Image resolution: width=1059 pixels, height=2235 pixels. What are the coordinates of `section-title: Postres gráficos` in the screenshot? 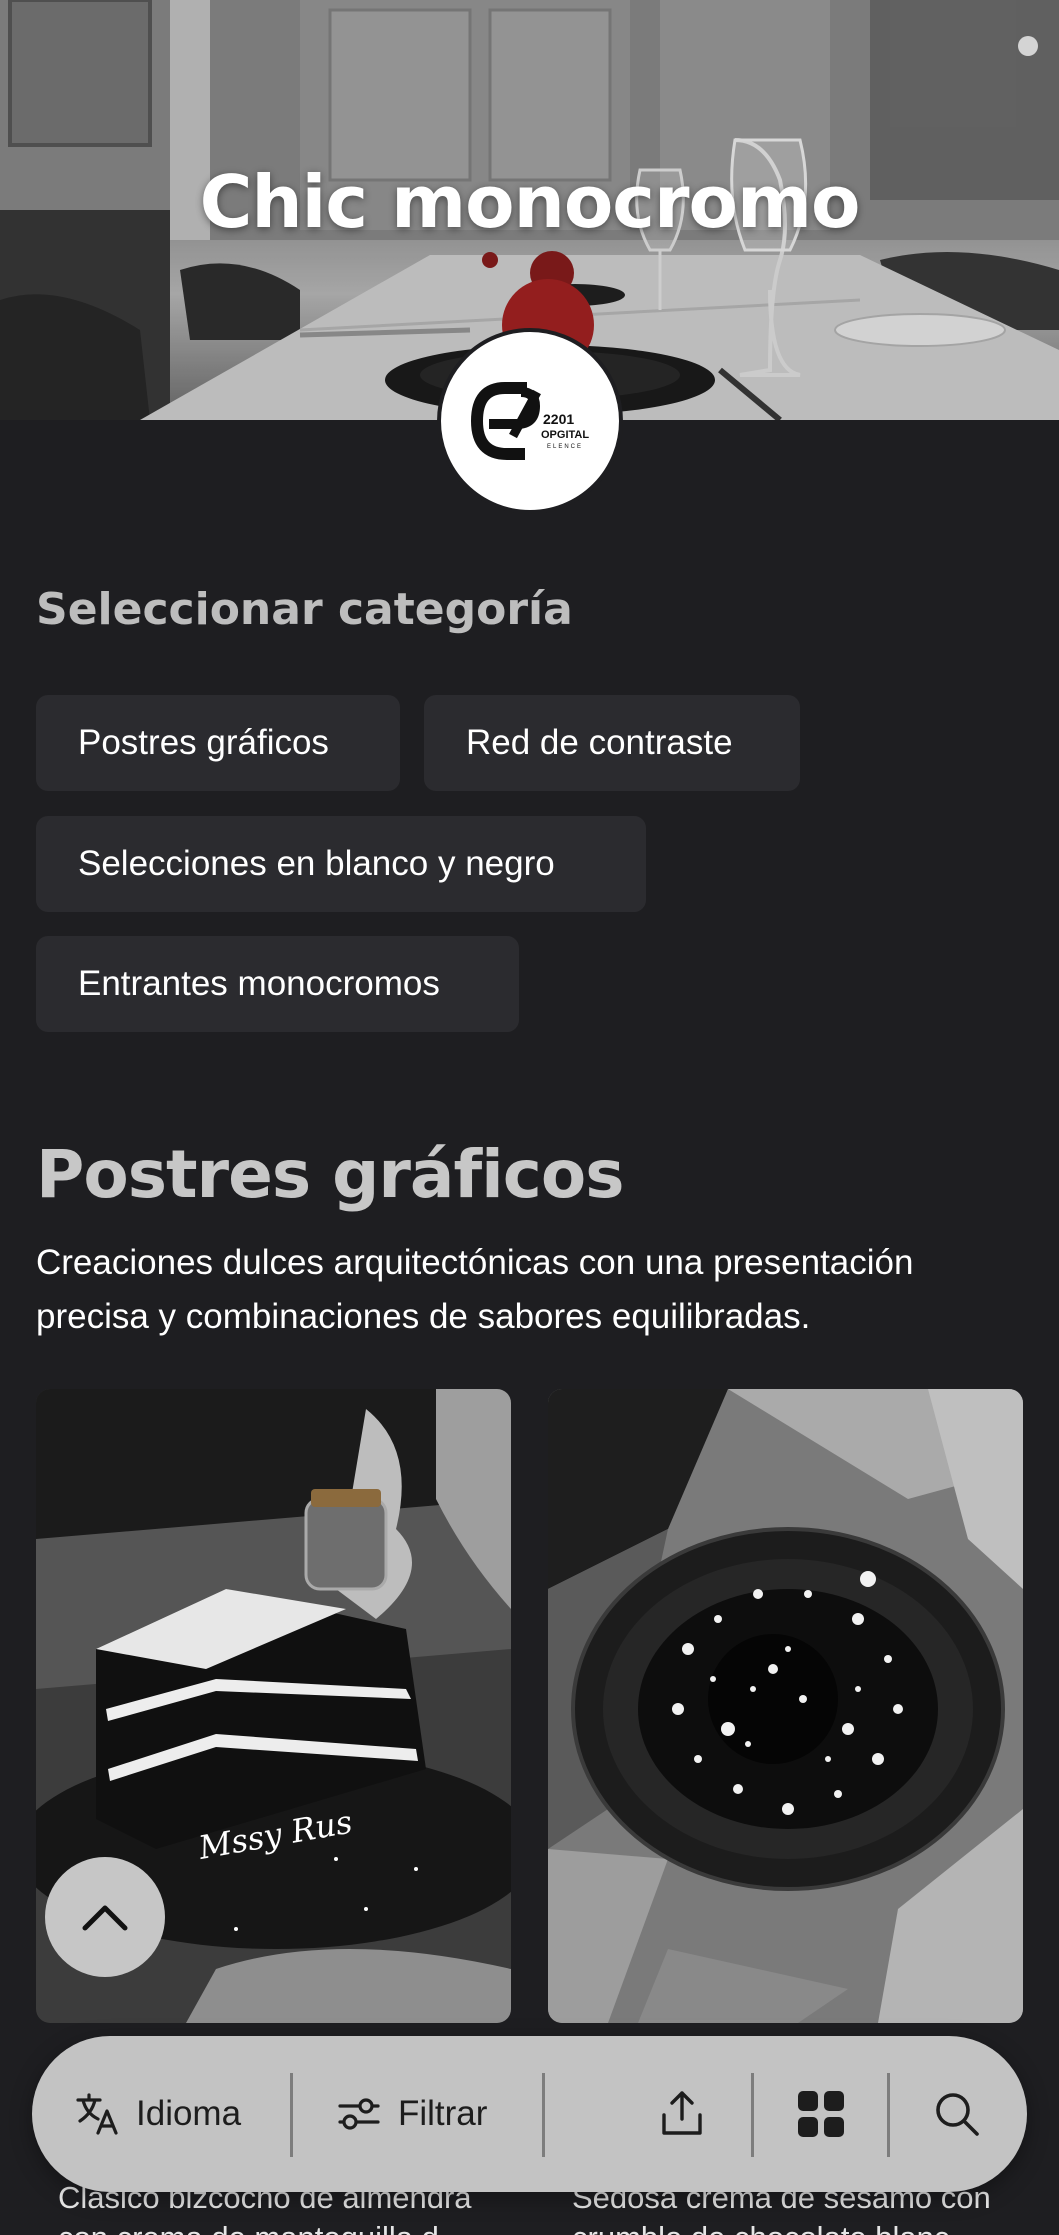 It's located at (330, 1174).